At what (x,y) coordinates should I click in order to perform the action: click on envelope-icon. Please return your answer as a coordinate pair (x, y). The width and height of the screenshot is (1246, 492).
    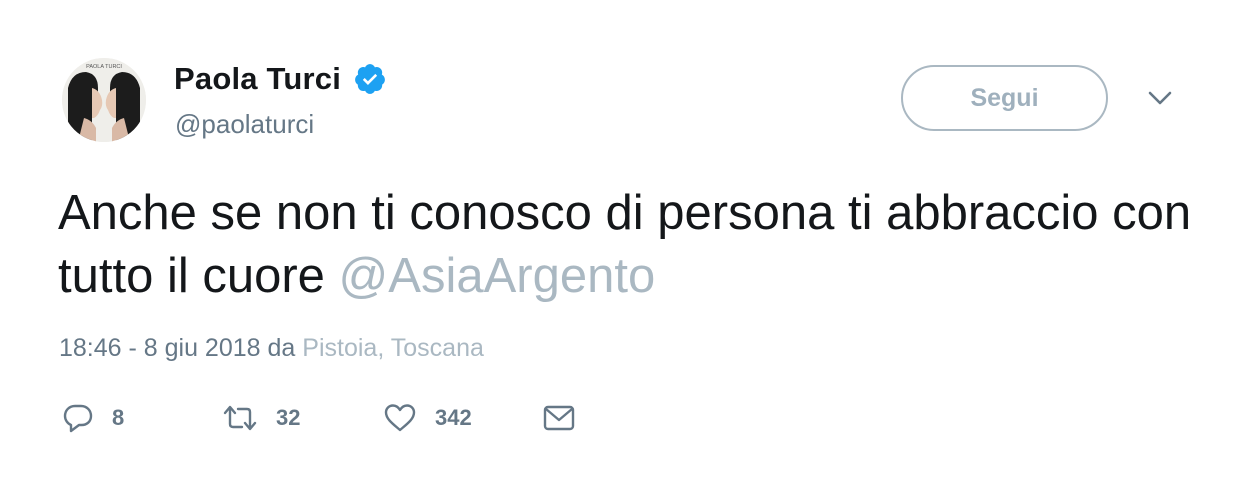
    Looking at the image, I should click on (559, 418).